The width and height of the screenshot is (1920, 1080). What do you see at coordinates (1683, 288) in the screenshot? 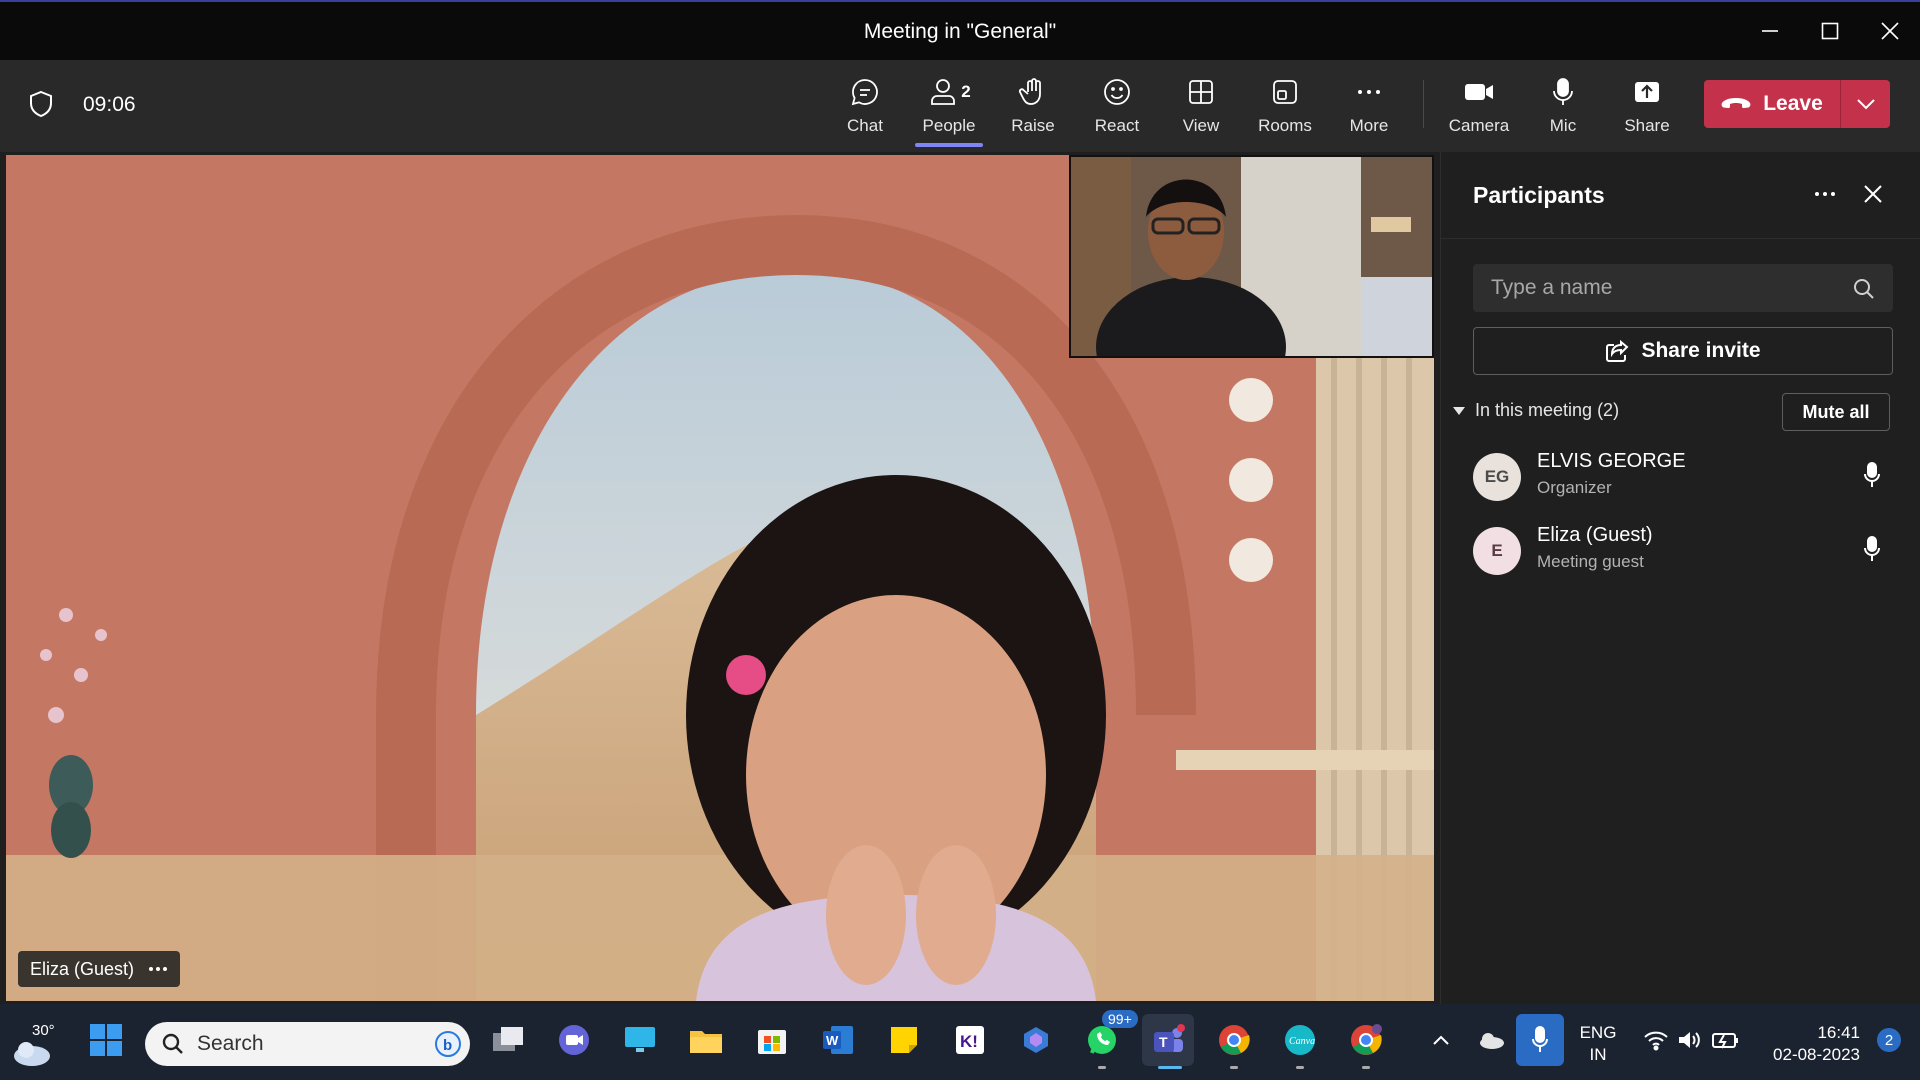
I see `participant-search-input` at bounding box center [1683, 288].